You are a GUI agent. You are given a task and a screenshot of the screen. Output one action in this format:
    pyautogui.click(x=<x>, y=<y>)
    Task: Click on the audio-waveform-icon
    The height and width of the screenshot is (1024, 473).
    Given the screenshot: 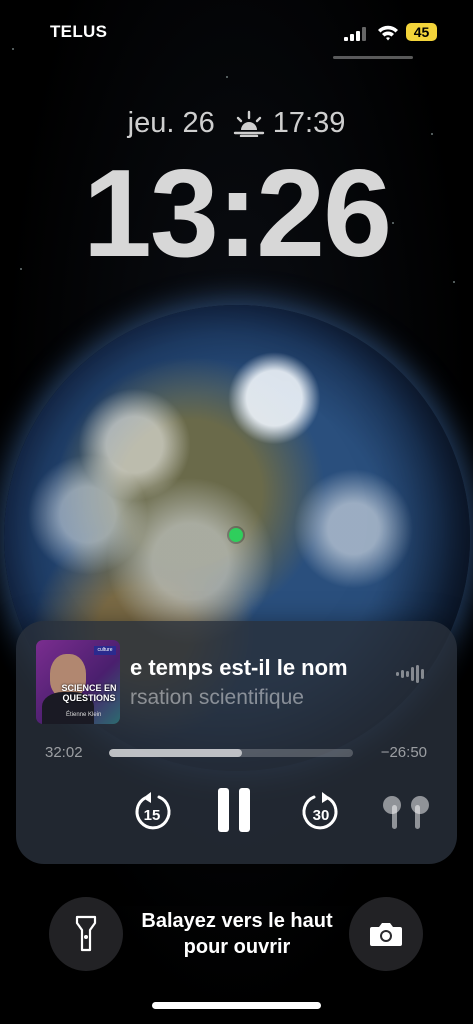 What is the action you would take?
    pyautogui.click(x=410, y=674)
    